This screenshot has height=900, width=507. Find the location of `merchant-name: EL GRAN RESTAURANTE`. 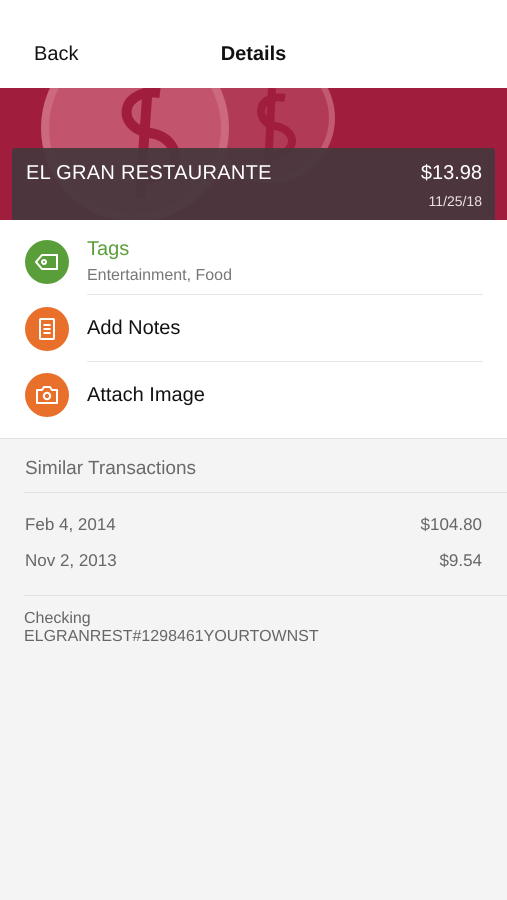

merchant-name: EL GRAN RESTAURANTE is located at coordinates (149, 174).